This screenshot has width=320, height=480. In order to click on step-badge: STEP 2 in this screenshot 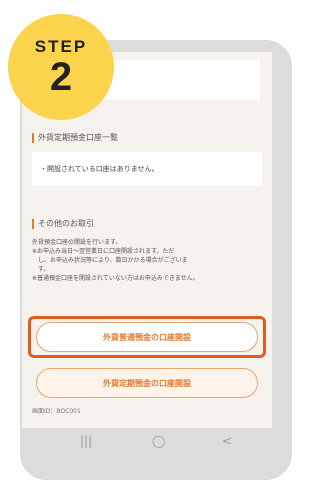, I will do `click(61, 67)`.